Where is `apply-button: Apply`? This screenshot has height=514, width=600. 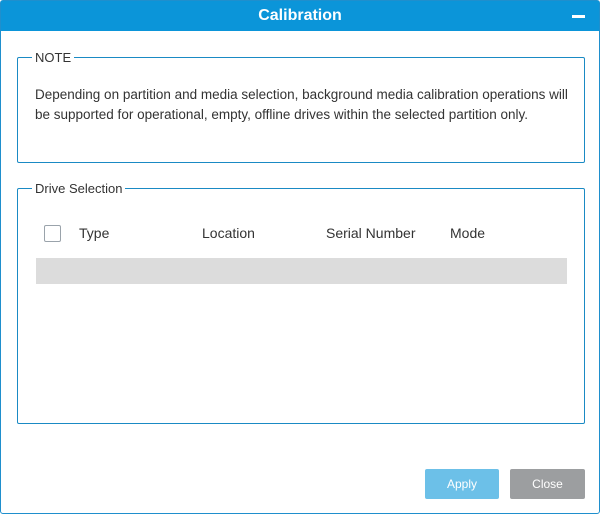
apply-button: Apply is located at coordinates (462, 484).